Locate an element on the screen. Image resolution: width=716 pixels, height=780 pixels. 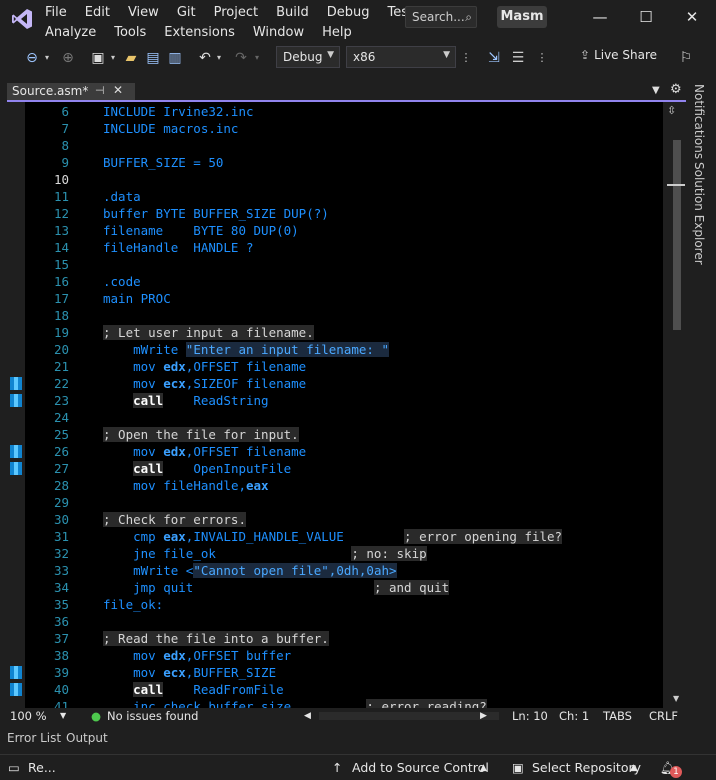
issues-status: No issues found is located at coordinates (152, 716).